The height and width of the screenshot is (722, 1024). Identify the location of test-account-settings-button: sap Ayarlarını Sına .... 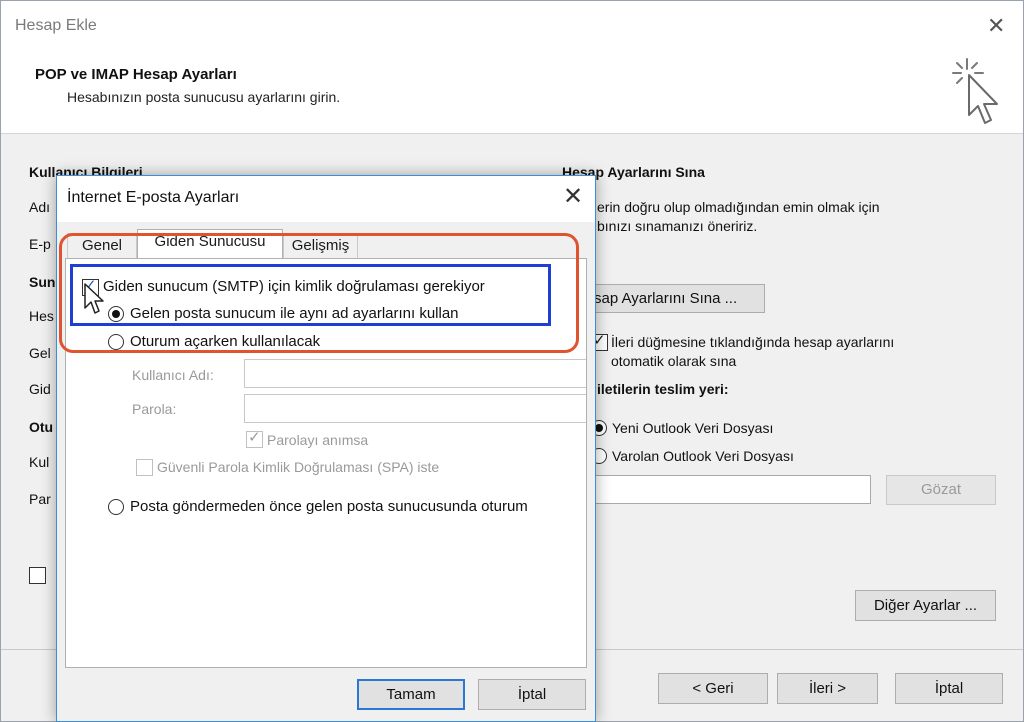
(678, 298).